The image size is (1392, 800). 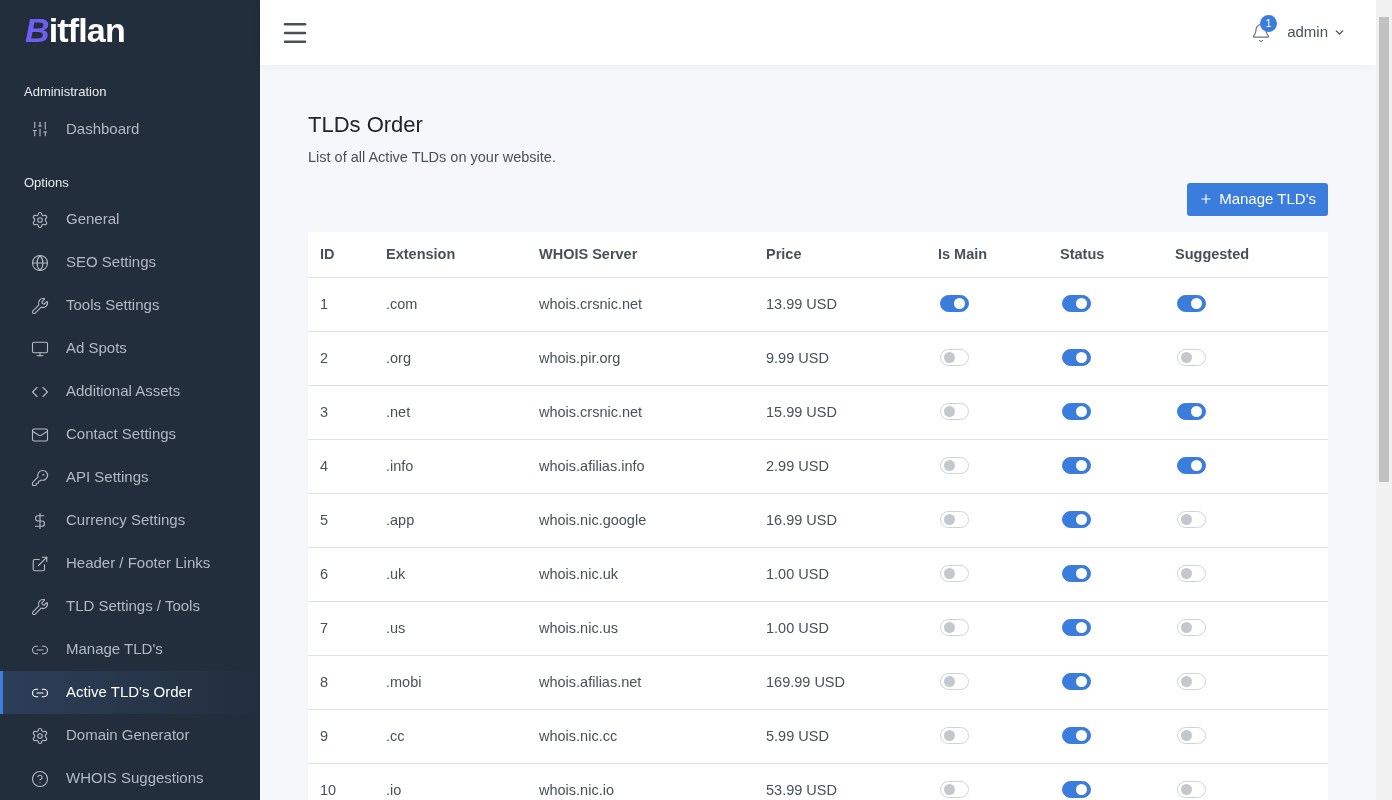 What do you see at coordinates (578, 735) in the screenshot?
I see `table-cell: whois.nic.cc` at bounding box center [578, 735].